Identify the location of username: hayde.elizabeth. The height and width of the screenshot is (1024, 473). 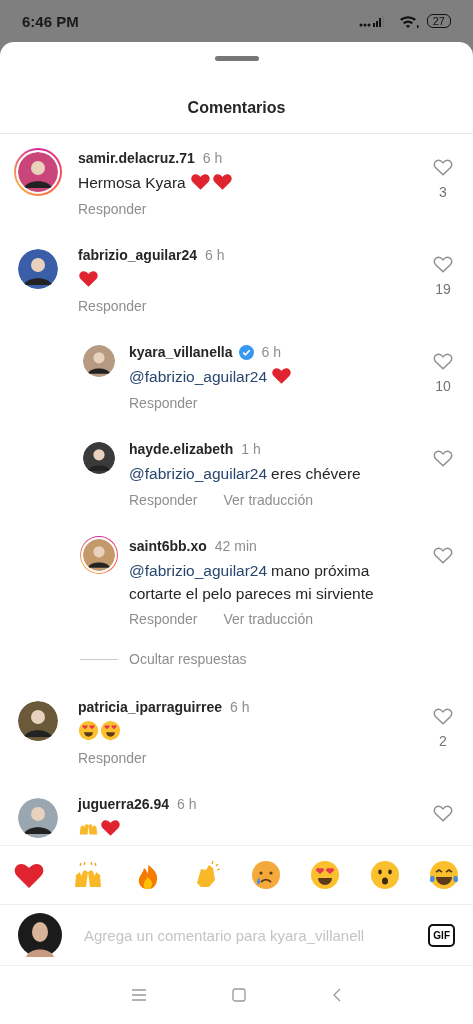
(181, 449).